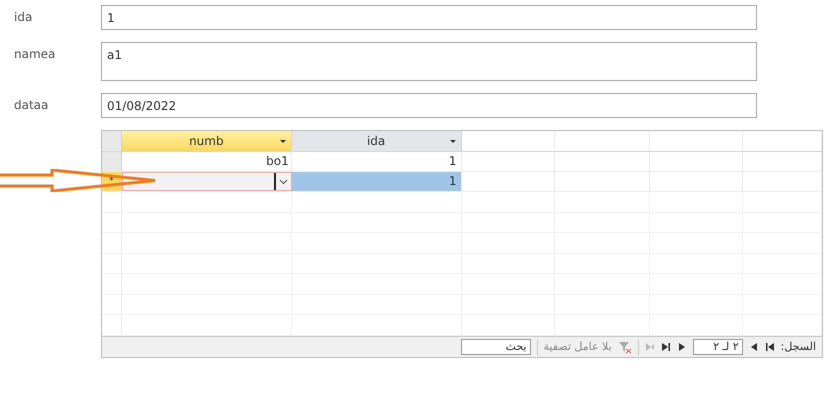  I want to click on column-header: ida, so click(377, 141).